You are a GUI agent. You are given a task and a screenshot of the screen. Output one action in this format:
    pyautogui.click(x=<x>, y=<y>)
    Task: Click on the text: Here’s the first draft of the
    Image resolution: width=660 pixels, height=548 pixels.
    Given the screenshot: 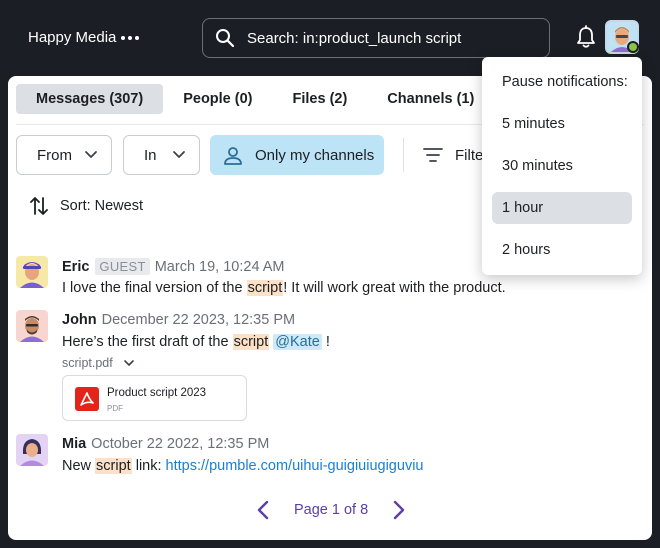 What is the action you would take?
    pyautogui.click(x=147, y=342)
    